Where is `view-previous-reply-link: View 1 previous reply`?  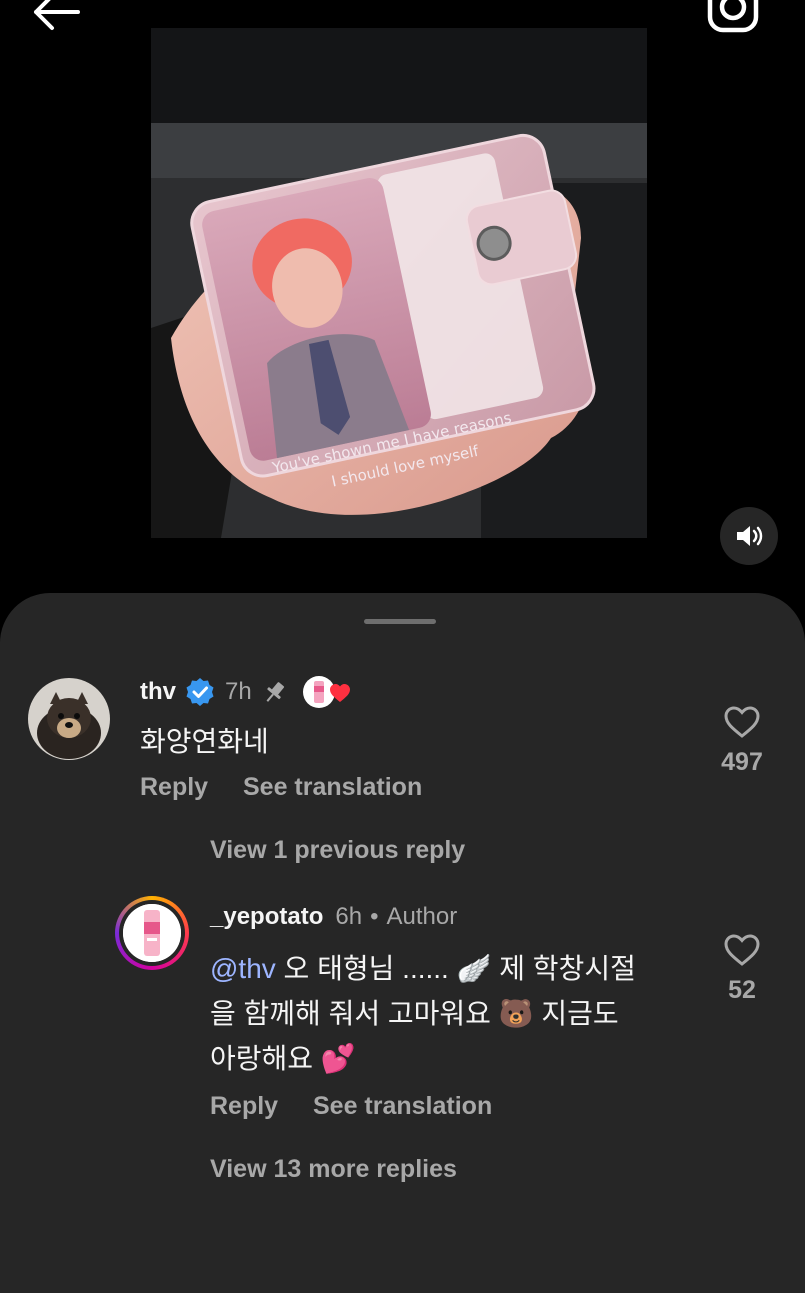
view-previous-reply-link: View 1 previous reply is located at coordinates (337, 850).